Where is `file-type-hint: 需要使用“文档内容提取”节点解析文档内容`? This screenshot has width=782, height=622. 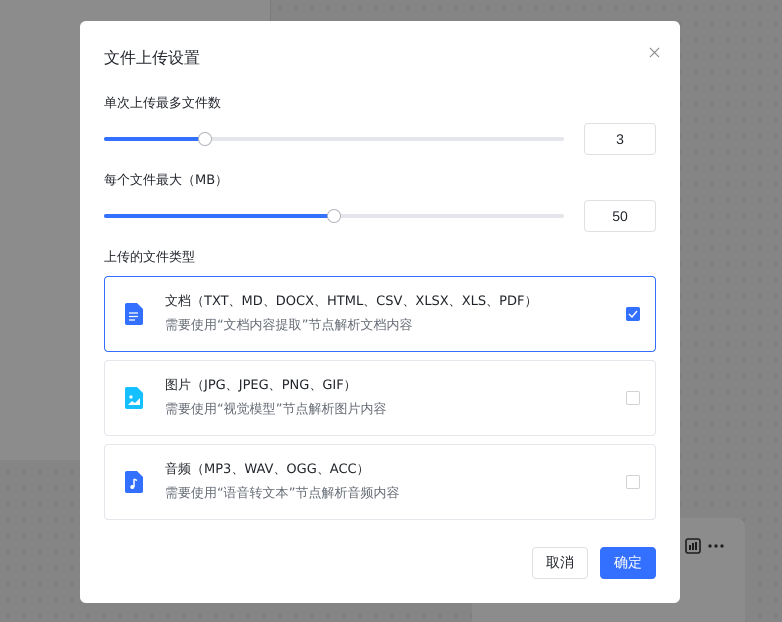
file-type-hint: 需要使用“文档内容提取”节点解析文档内容 is located at coordinates (289, 326).